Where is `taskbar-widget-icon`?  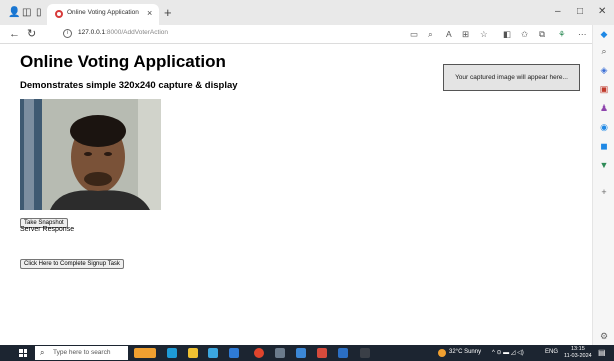 taskbar-widget-icon is located at coordinates (145, 353).